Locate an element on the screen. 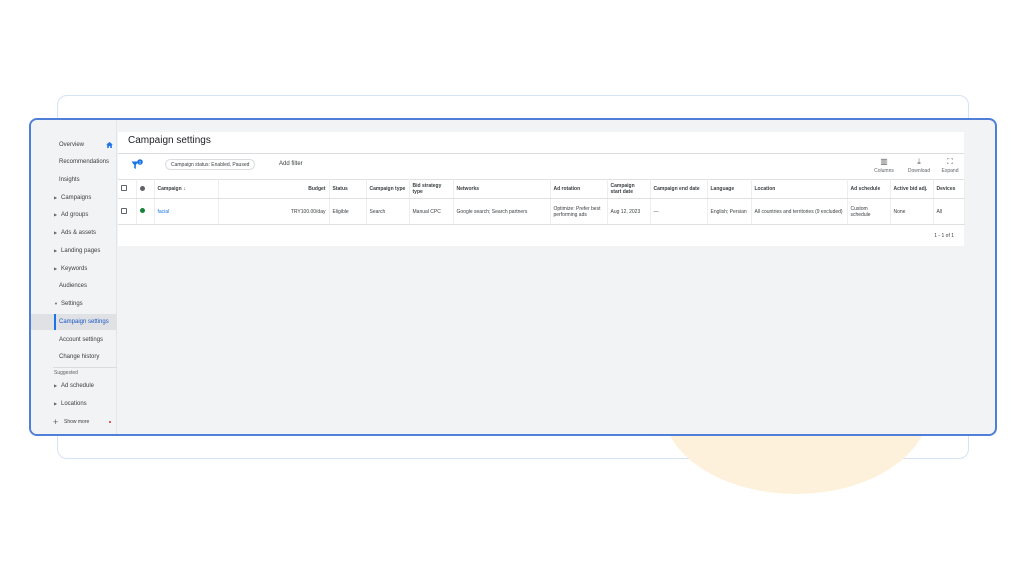 The image size is (1024, 579). column-header-ad-rotation: Ad rotation is located at coordinates (579, 189).